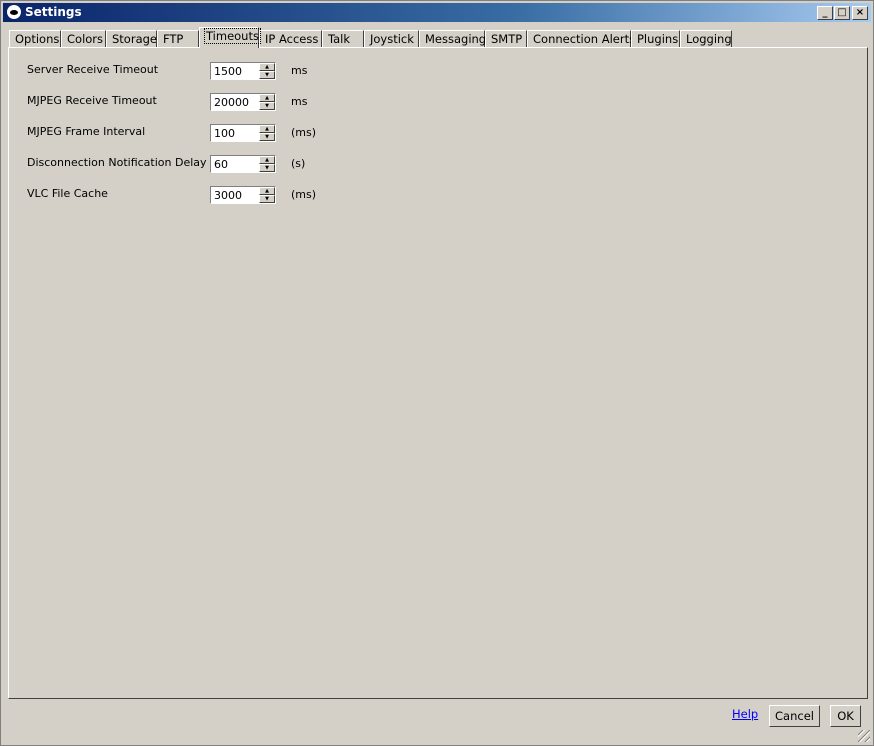  What do you see at coordinates (243, 164) in the screenshot?
I see `disconnection-notification-delay-spinner: 60 ▲ ▼` at bounding box center [243, 164].